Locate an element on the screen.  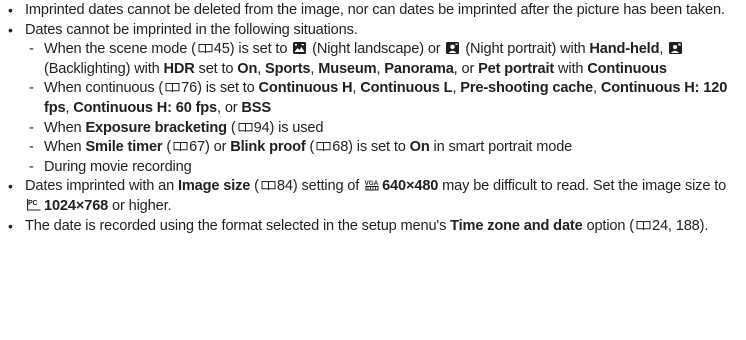
bold-term: Blink proof is located at coordinates (268, 147).